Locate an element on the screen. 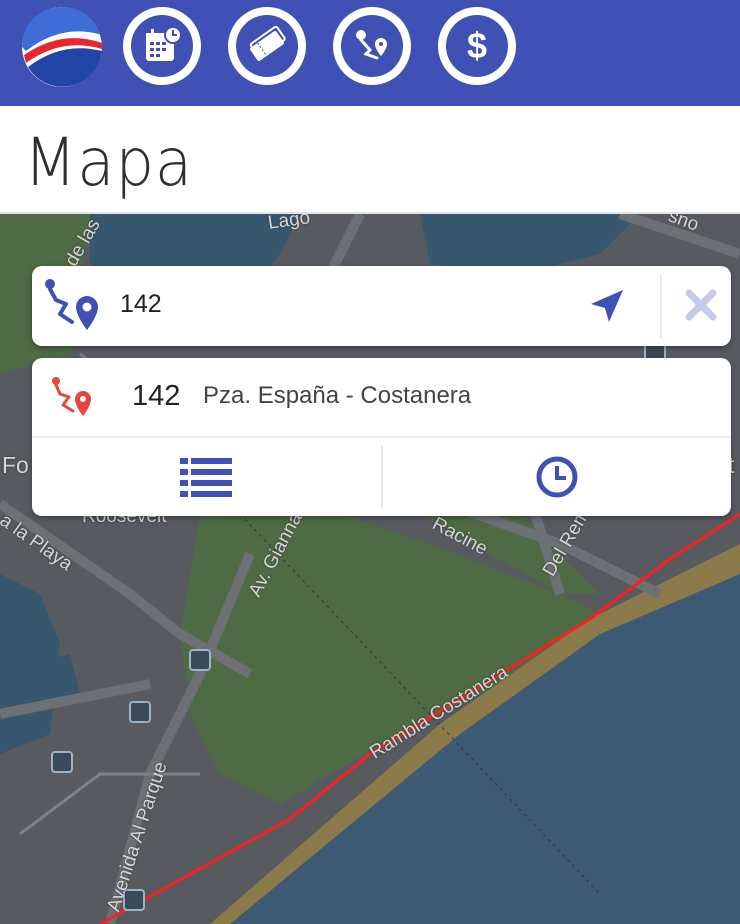 This screenshot has width=740, height=924. schedule-button is located at coordinates (557, 477).